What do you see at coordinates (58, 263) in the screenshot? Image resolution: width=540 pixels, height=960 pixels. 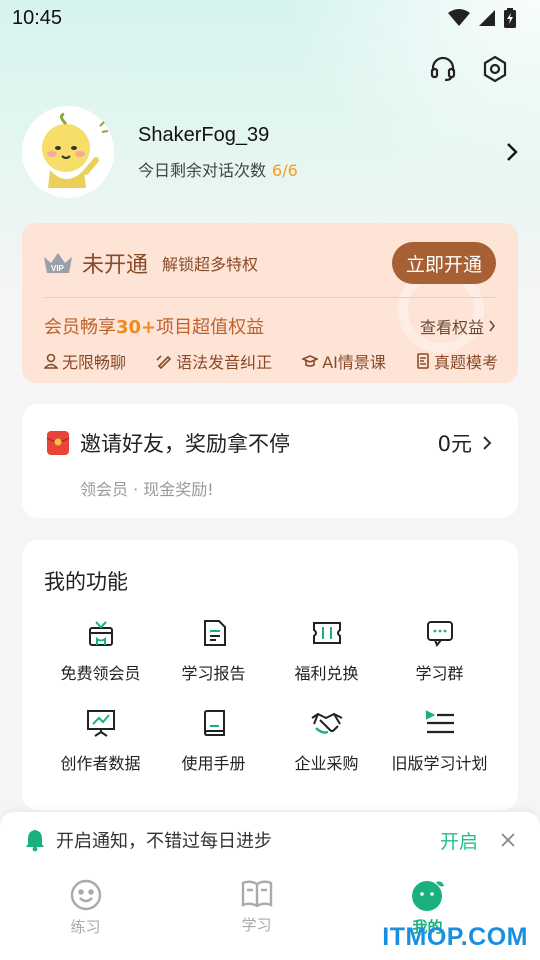 I see `vip-crown-icon: VIP` at bounding box center [58, 263].